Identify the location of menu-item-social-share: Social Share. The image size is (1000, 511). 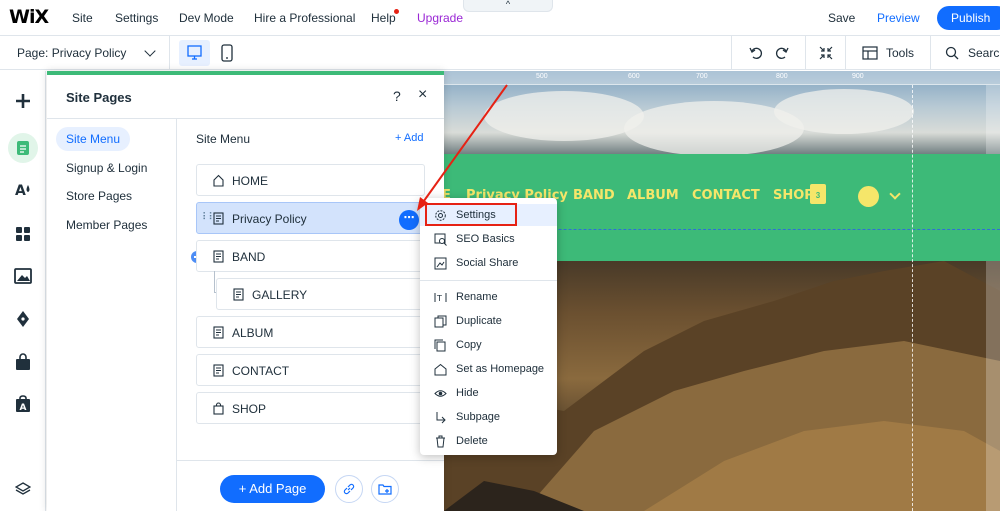
(488, 263).